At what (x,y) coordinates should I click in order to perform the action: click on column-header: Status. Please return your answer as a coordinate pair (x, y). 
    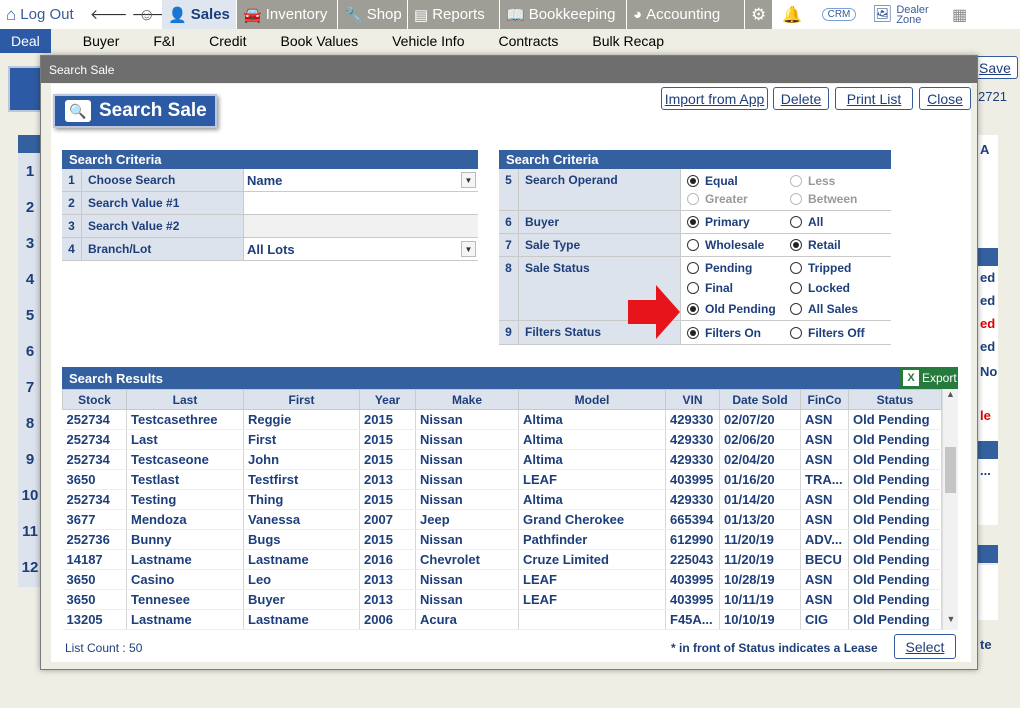
    Looking at the image, I should click on (895, 399).